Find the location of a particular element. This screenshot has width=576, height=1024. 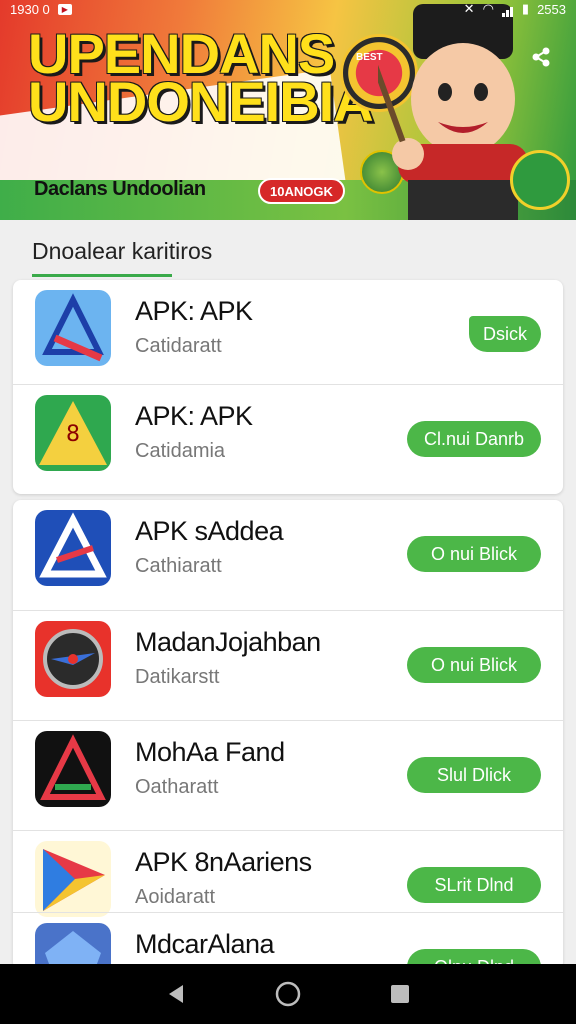

download-button: Cl.nui Danrb is located at coordinates (474, 439).